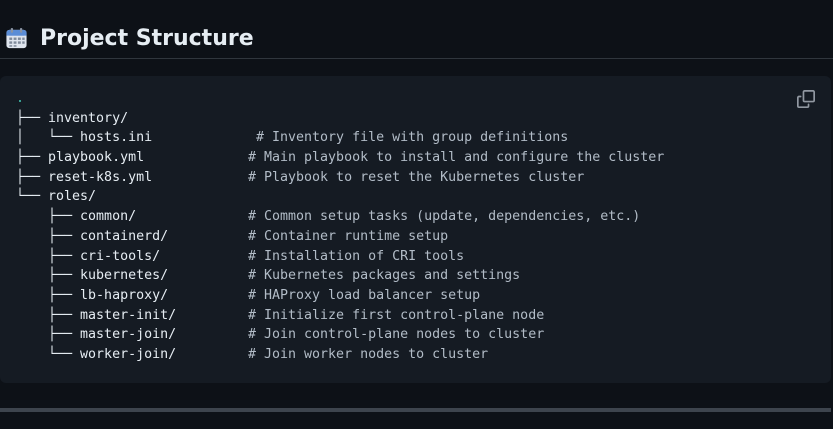  I want to click on tree-entry: ├── reset-k8s.yml, so click(84, 177).